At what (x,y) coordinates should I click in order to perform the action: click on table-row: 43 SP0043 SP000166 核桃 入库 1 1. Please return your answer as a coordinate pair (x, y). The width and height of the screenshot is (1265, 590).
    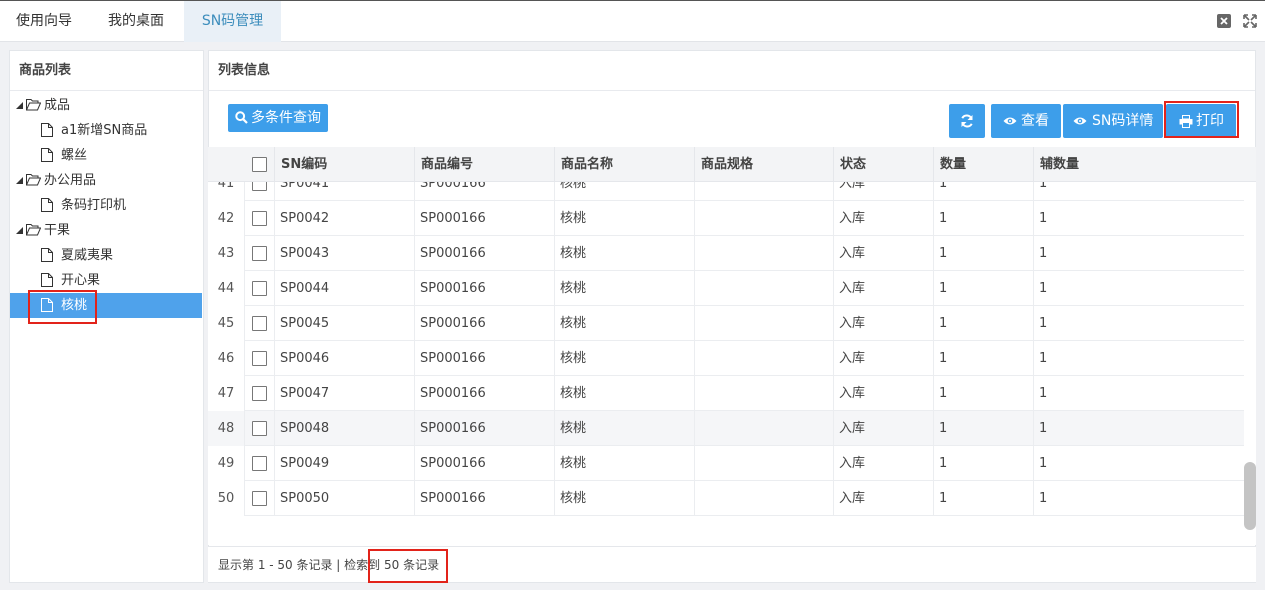
    Looking at the image, I should click on (726, 253).